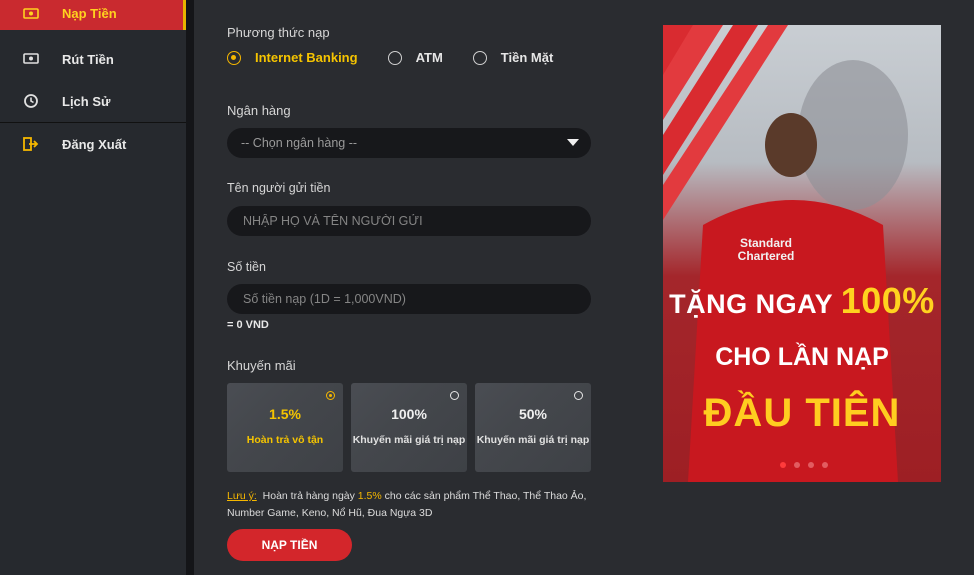 This screenshot has width=974, height=575. I want to click on radio-atm: ATM, so click(415, 57).